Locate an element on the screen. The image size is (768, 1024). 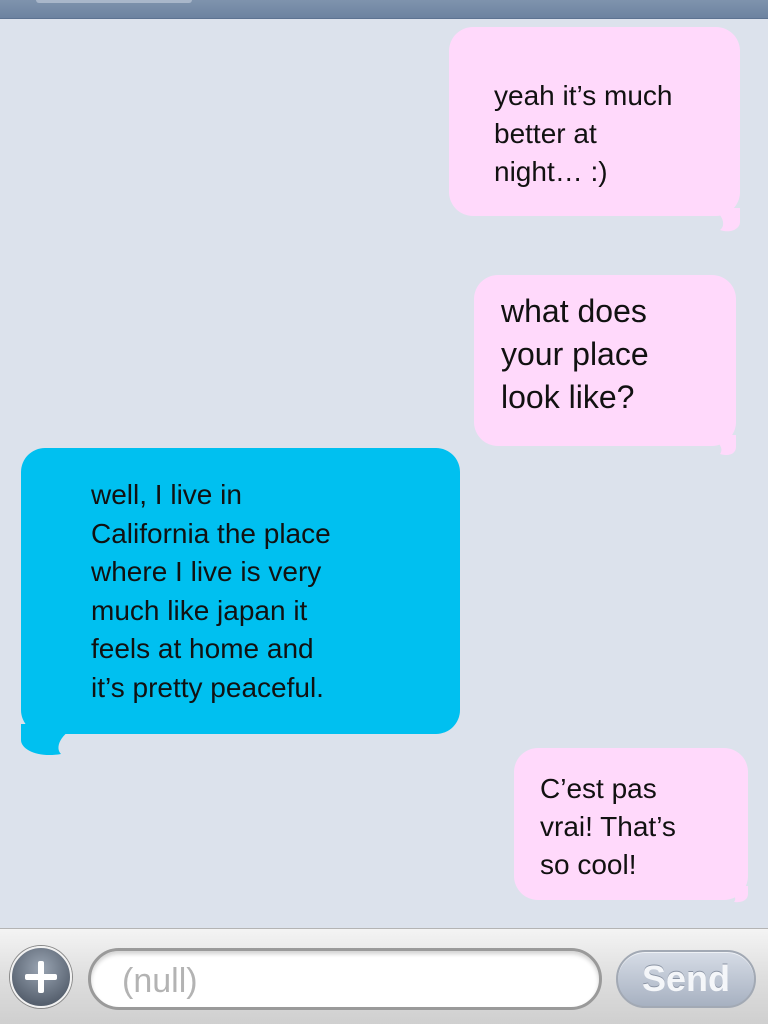
message-input-placeholder: (null) is located at coordinates (160, 981).